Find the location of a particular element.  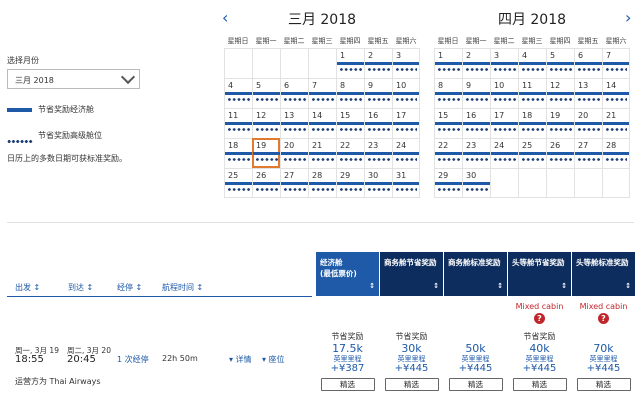

cabin-header-business-standard: 商务舱标准奖励 ↕ is located at coordinates (475, 274).